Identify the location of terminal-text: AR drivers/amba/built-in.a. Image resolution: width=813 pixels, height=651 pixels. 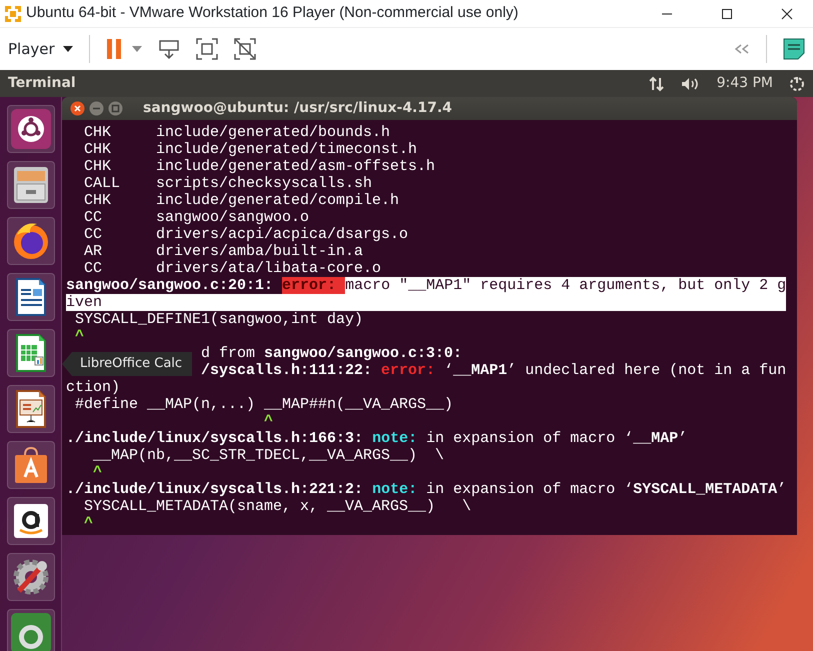
(223, 251).